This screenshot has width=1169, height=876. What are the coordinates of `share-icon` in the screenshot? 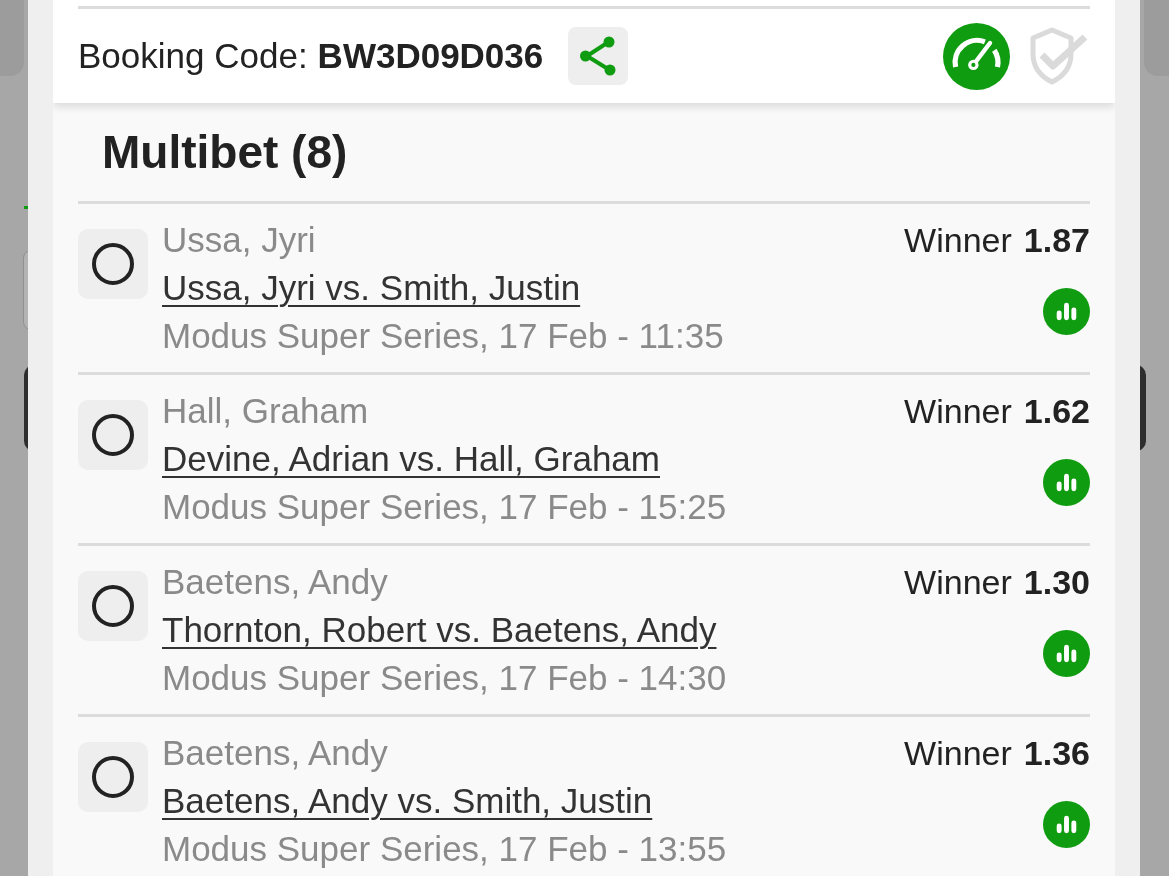 It's located at (598, 56).